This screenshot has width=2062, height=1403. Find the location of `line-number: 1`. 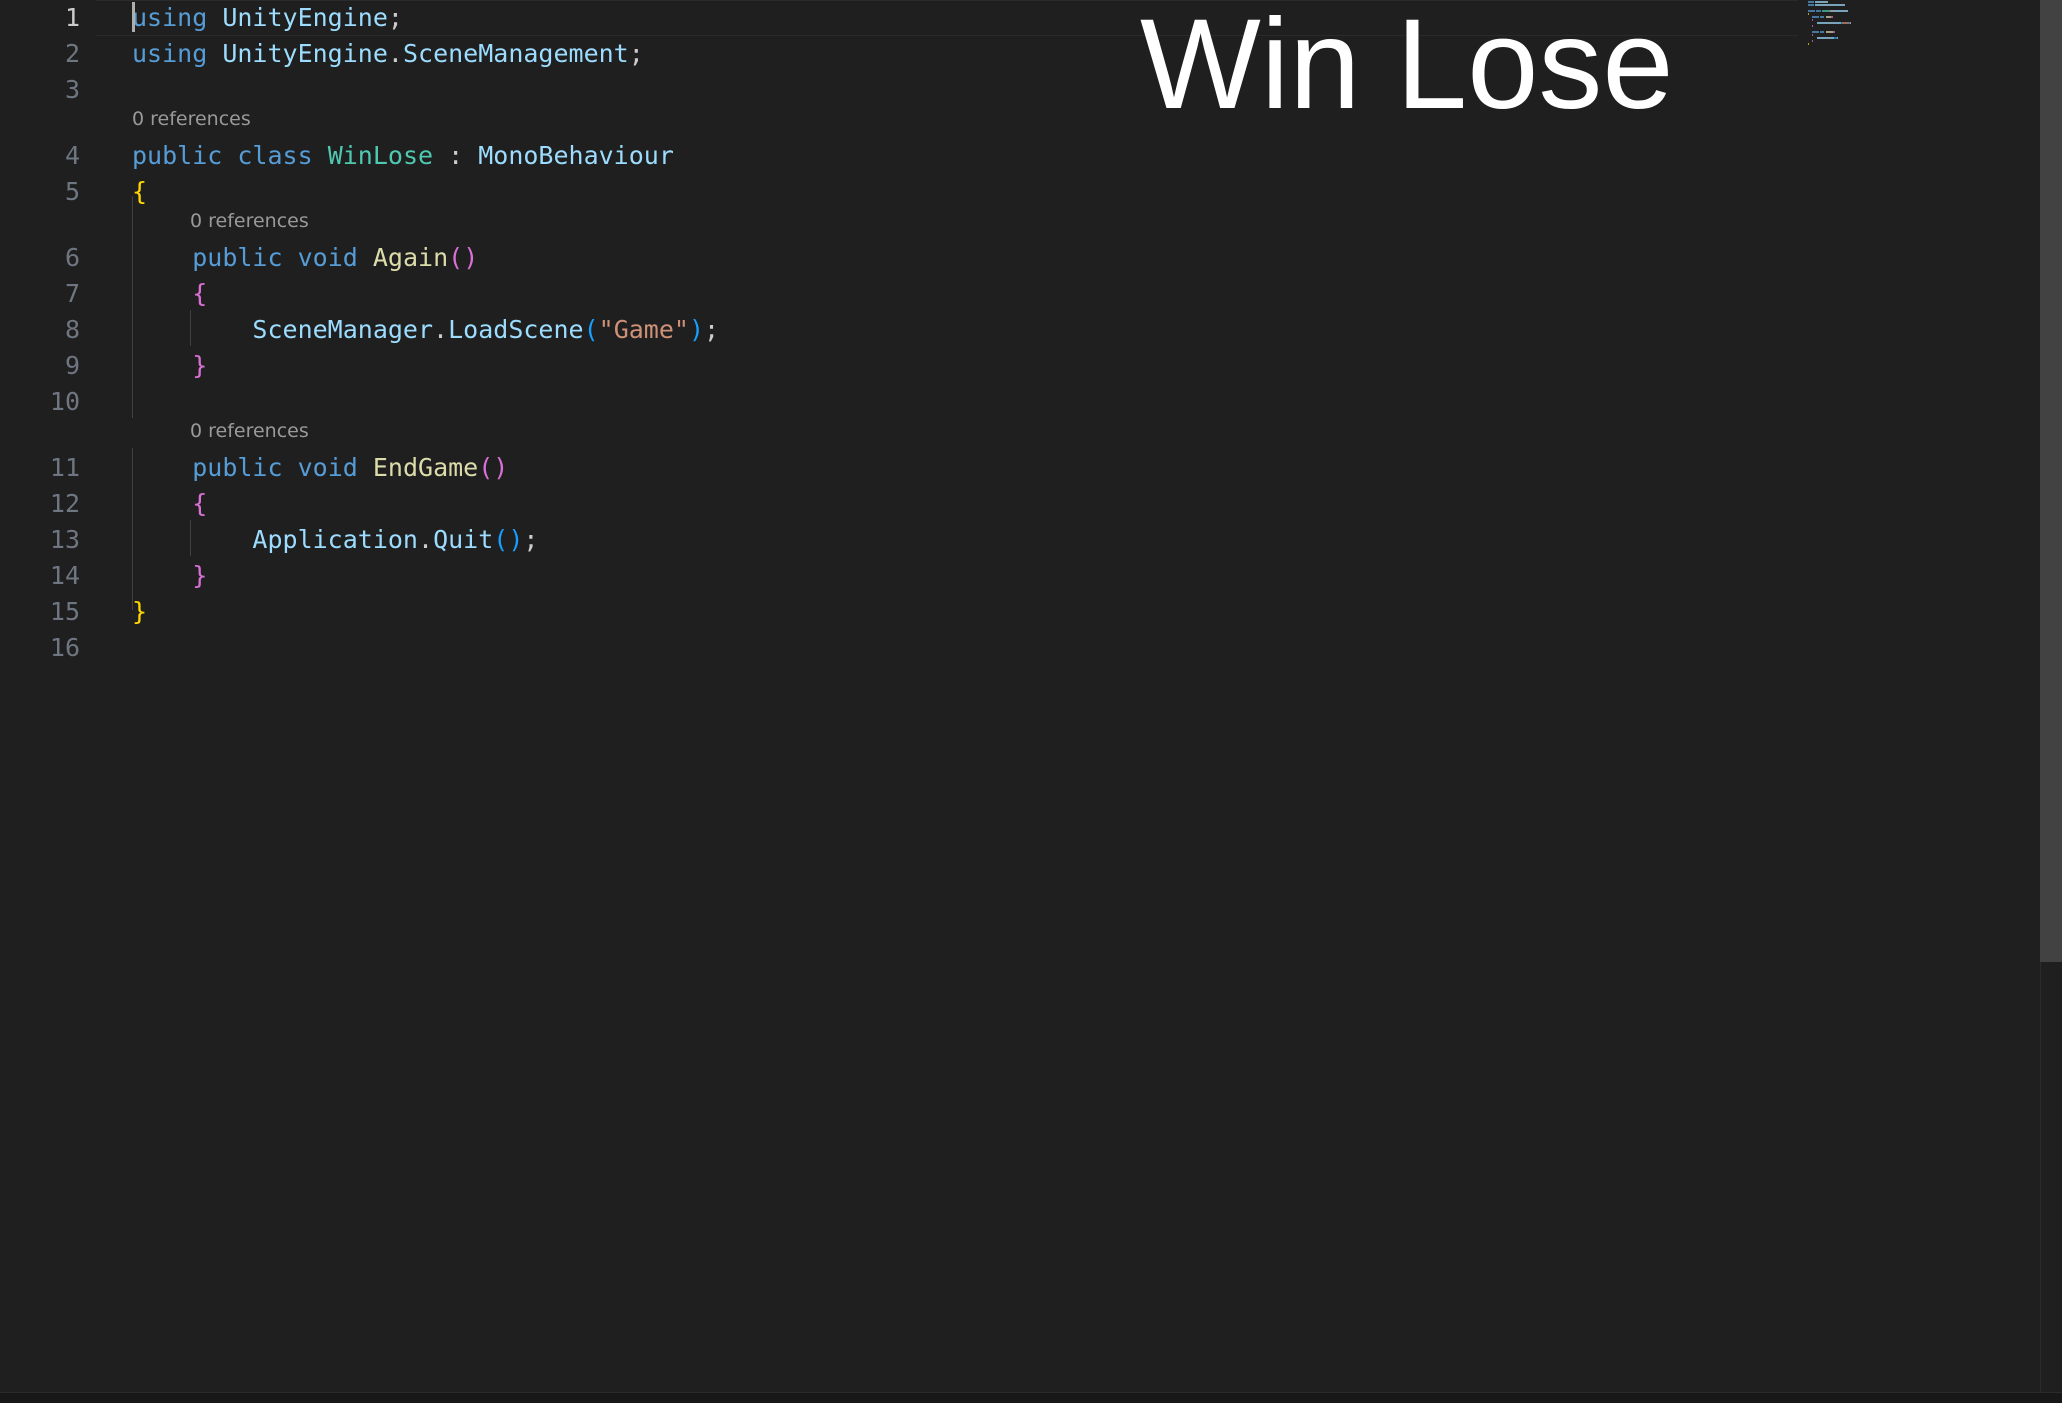

line-number: 1 is located at coordinates (72, 17).